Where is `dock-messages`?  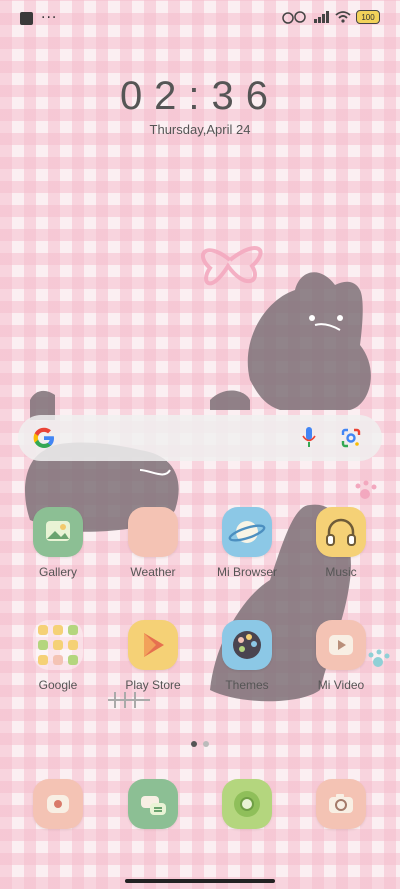
dock-messages is located at coordinates (153, 804).